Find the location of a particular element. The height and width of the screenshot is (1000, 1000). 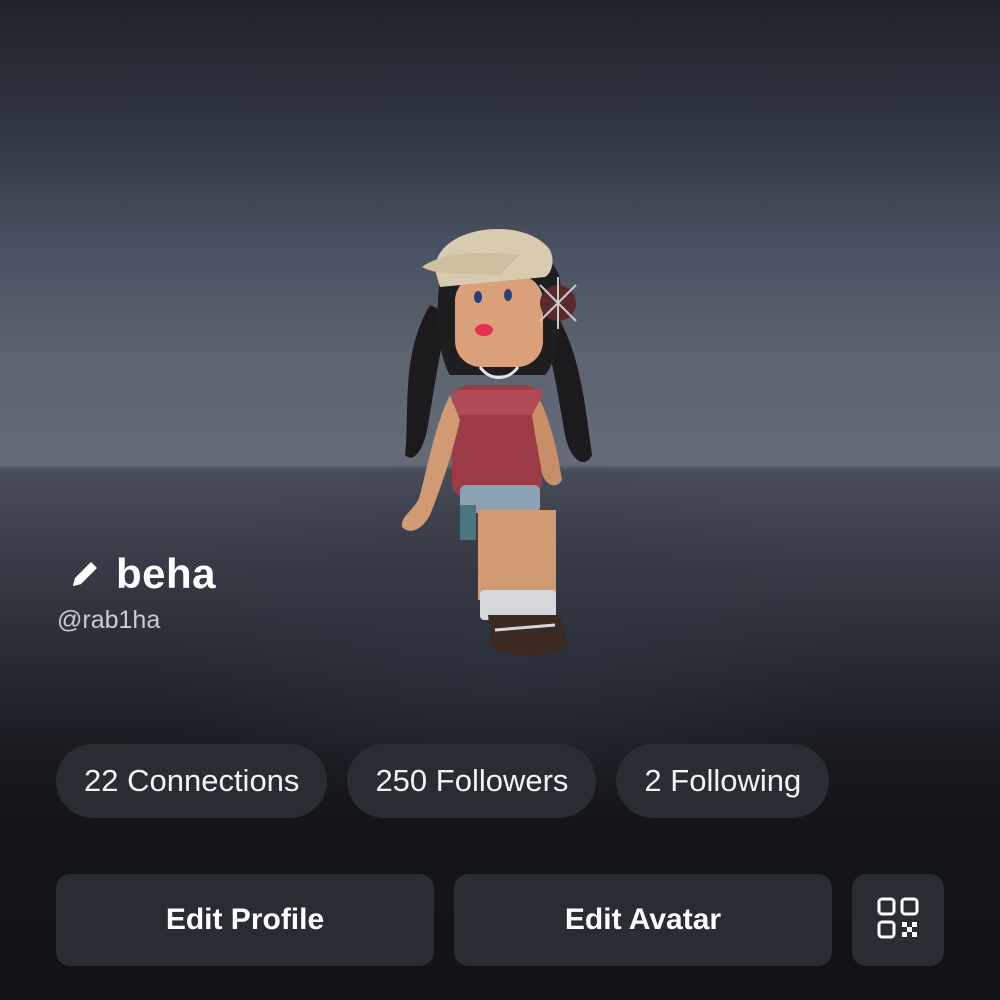

qr-code-button is located at coordinates (898, 920).